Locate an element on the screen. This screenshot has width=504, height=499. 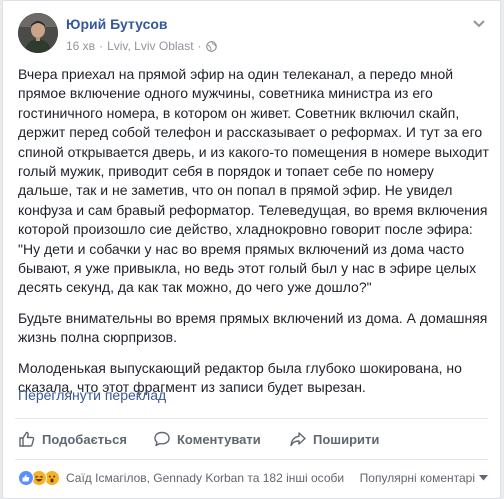
comment-sort-label: Популярні коментарі is located at coordinates (417, 478).